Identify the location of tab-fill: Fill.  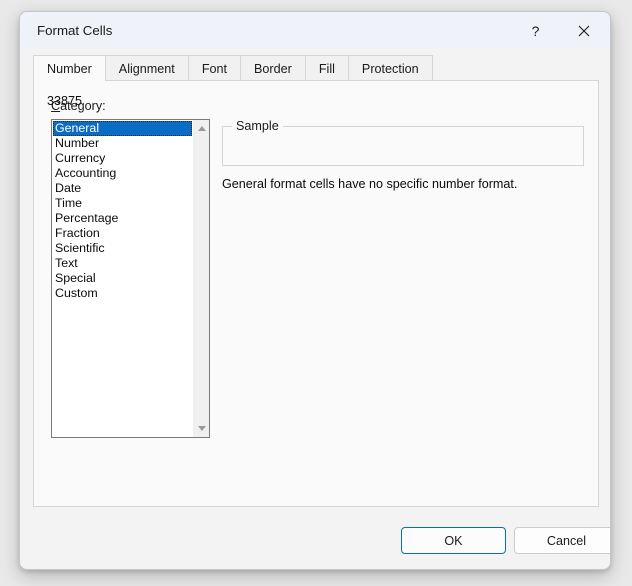
(327, 68).